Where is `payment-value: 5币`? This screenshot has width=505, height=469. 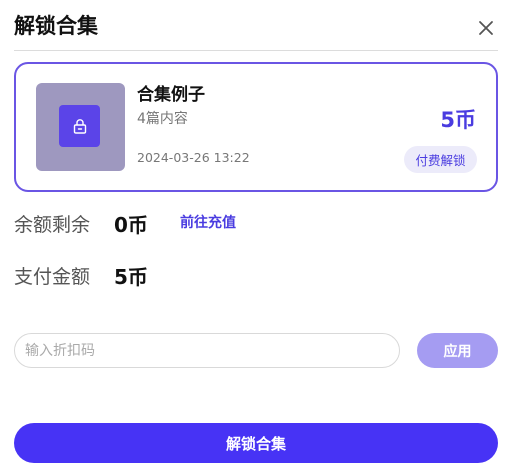 payment-value: 5币 is located at coordinates (131, 277).